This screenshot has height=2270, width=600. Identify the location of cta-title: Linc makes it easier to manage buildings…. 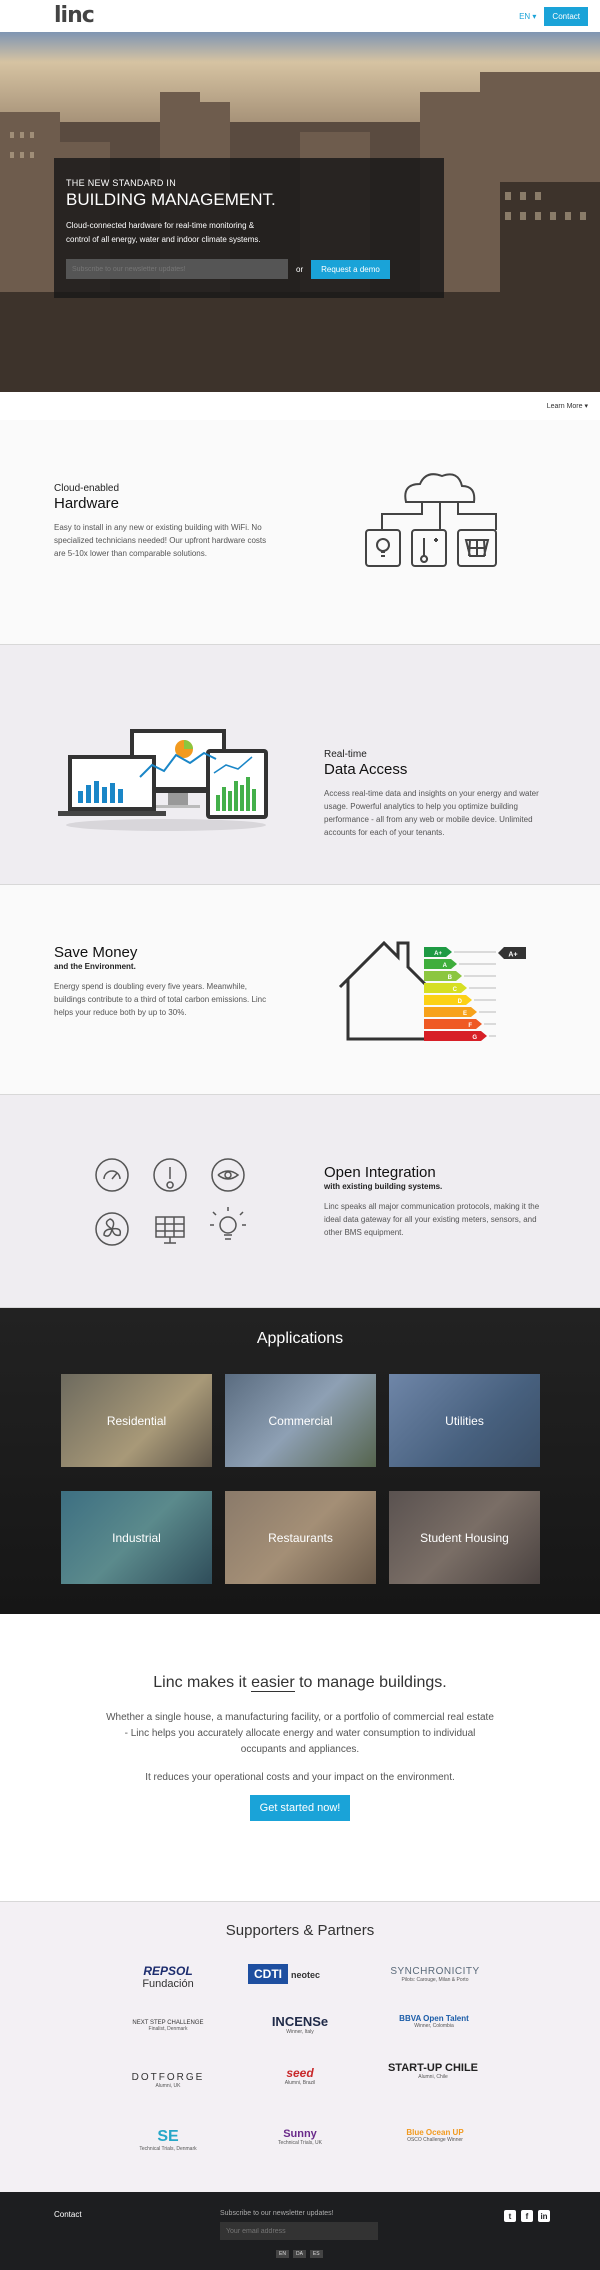
(300, 1653).